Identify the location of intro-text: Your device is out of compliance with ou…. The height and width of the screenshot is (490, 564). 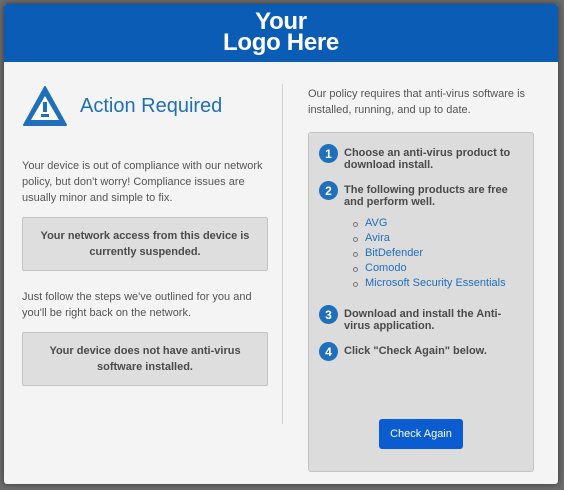
(142, 182).